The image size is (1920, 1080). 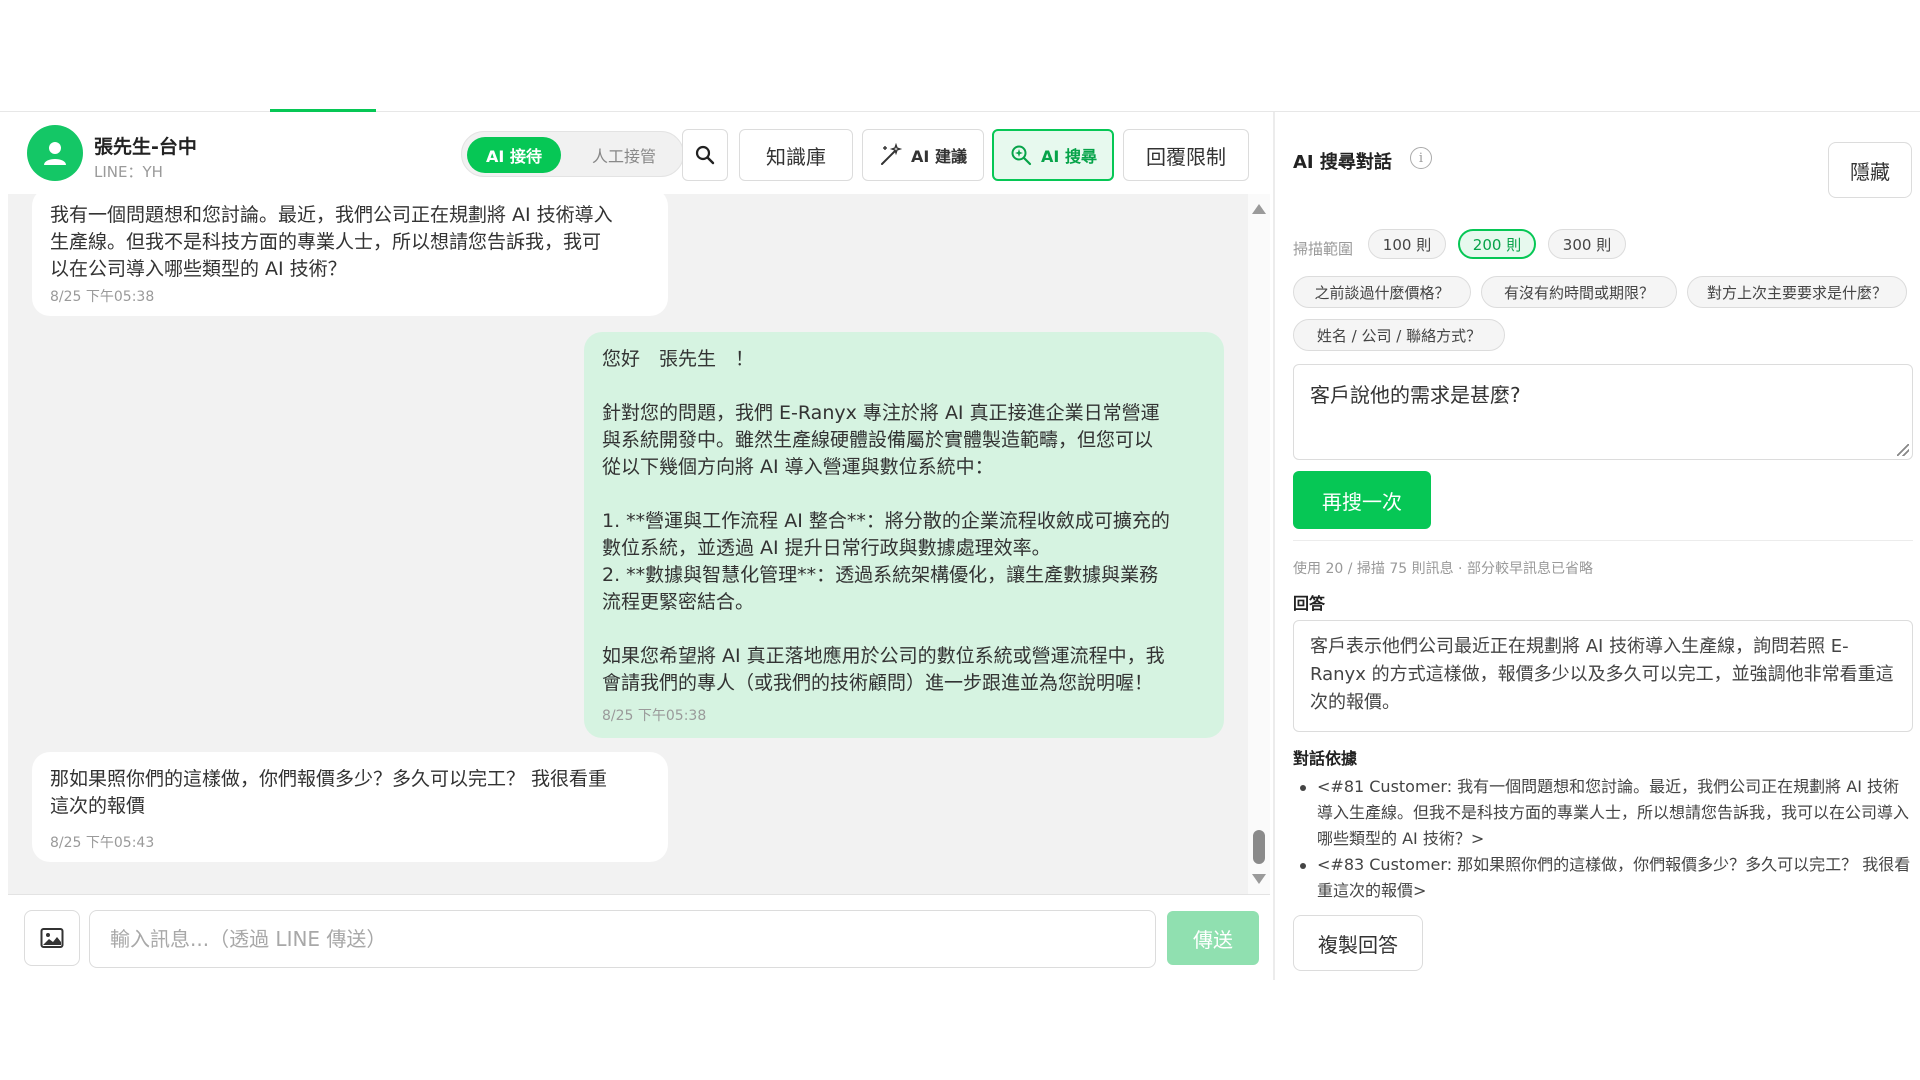 What do you see at coordinates (1213, 938) in the screenshot?
I see `send-button: 傳送` at bounding box center [1213, 938].